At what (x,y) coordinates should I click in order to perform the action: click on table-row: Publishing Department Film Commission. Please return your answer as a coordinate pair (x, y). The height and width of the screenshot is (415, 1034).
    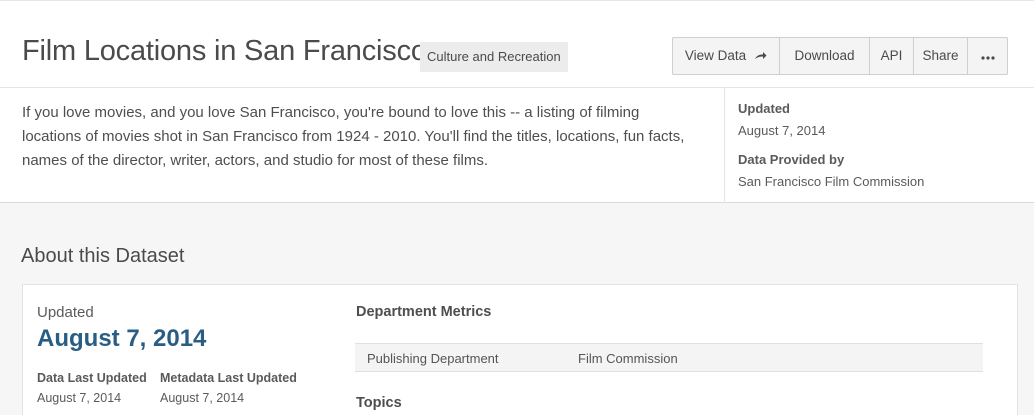
    Looking at the image, I should click on (669, 357).